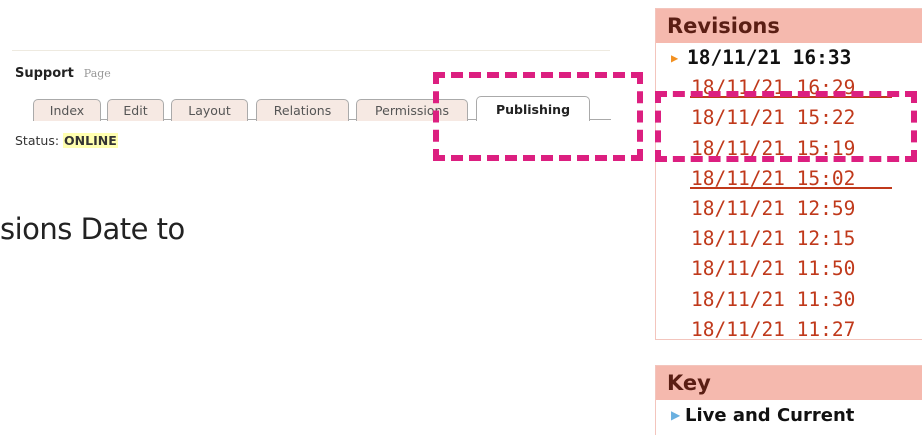 Image resolution: width=922 pixels, height=435 pixels. What do you see at coordinates (92, 229) in the screenshot?
I see `background-caption: sions Date to` at bounding box center [92, 229].